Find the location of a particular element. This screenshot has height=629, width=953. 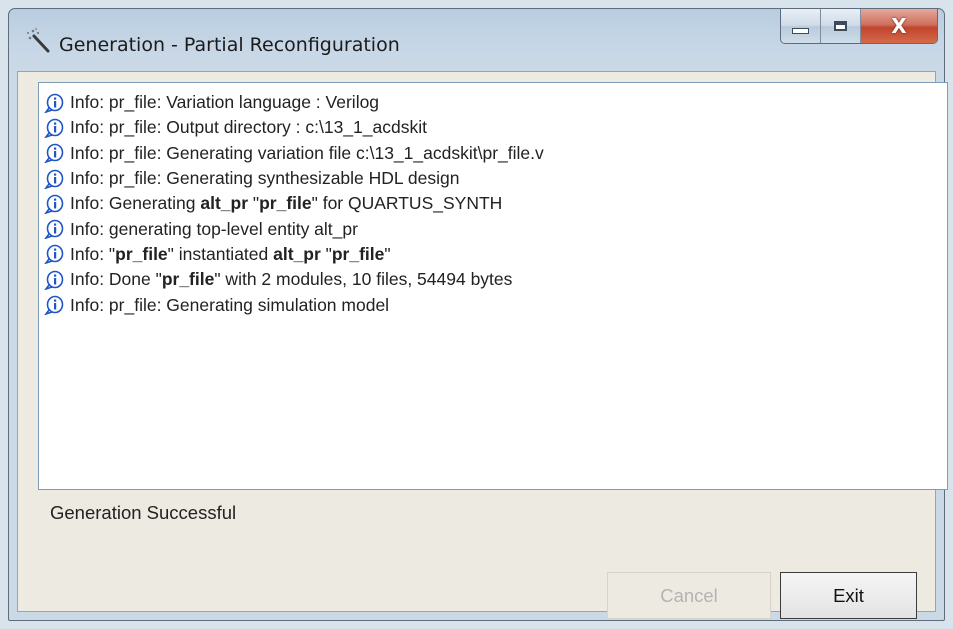

maximize-button is located at coordinates (841, 26).